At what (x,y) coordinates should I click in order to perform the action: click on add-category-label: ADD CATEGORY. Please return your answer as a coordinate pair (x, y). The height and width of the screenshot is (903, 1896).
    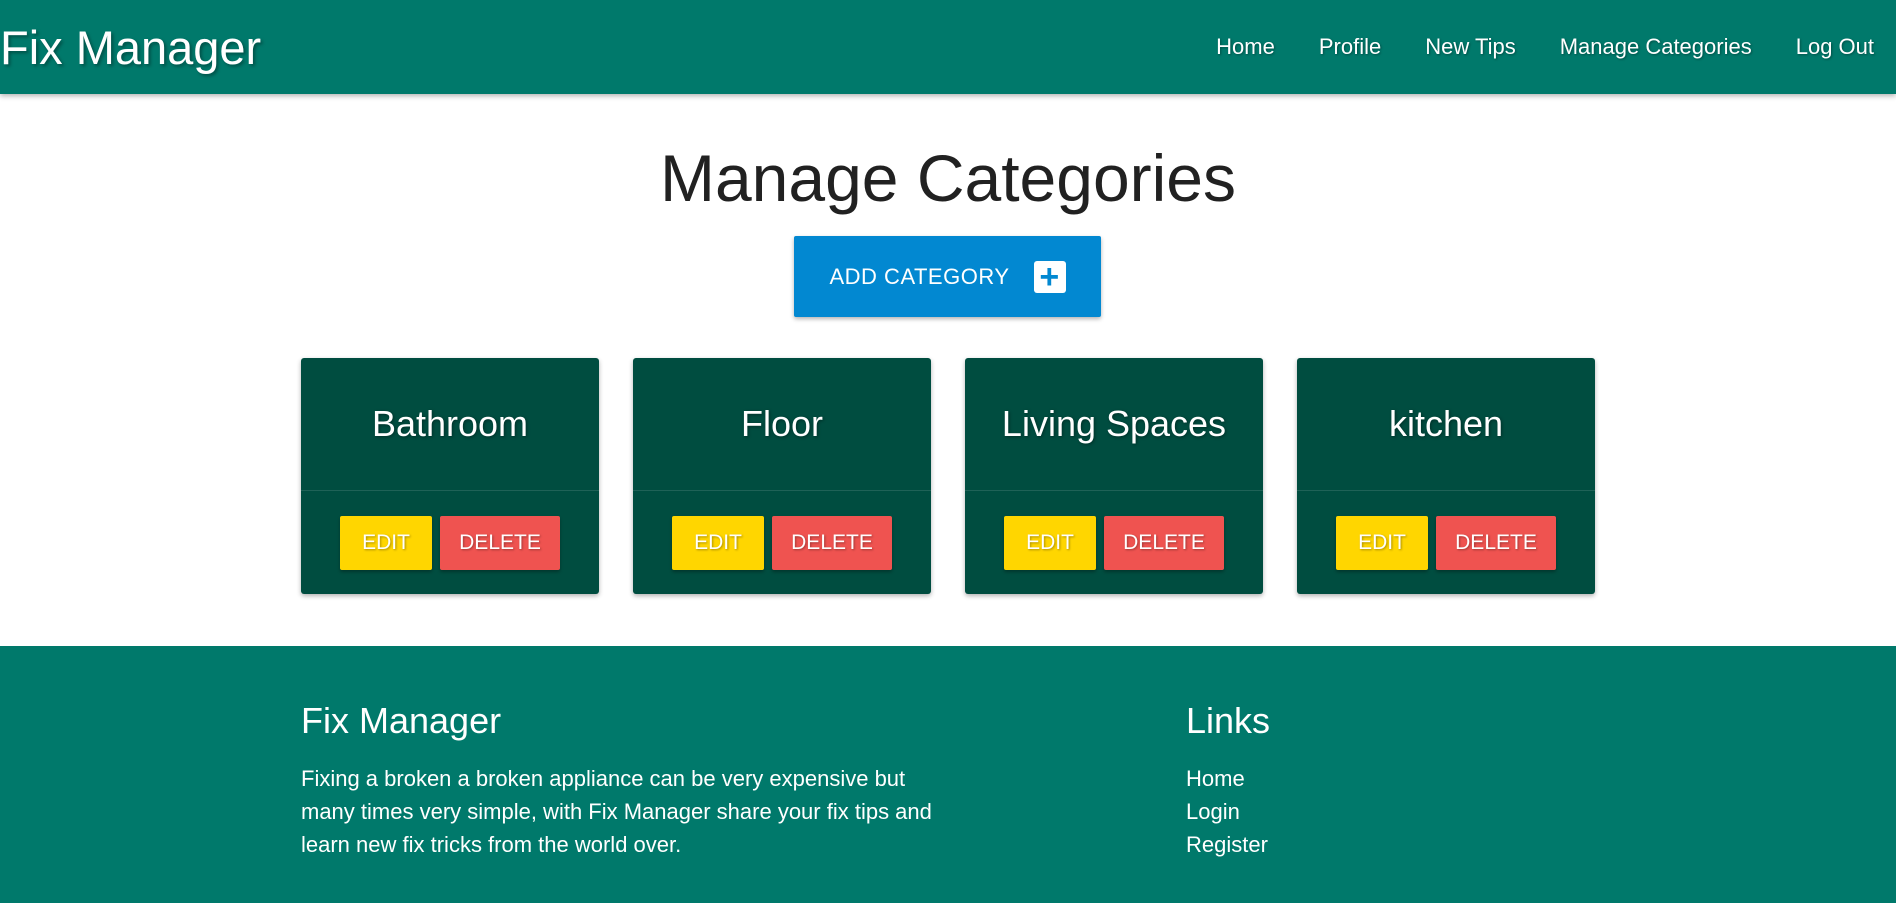
    Looking at the image, I should click on (919, 276).